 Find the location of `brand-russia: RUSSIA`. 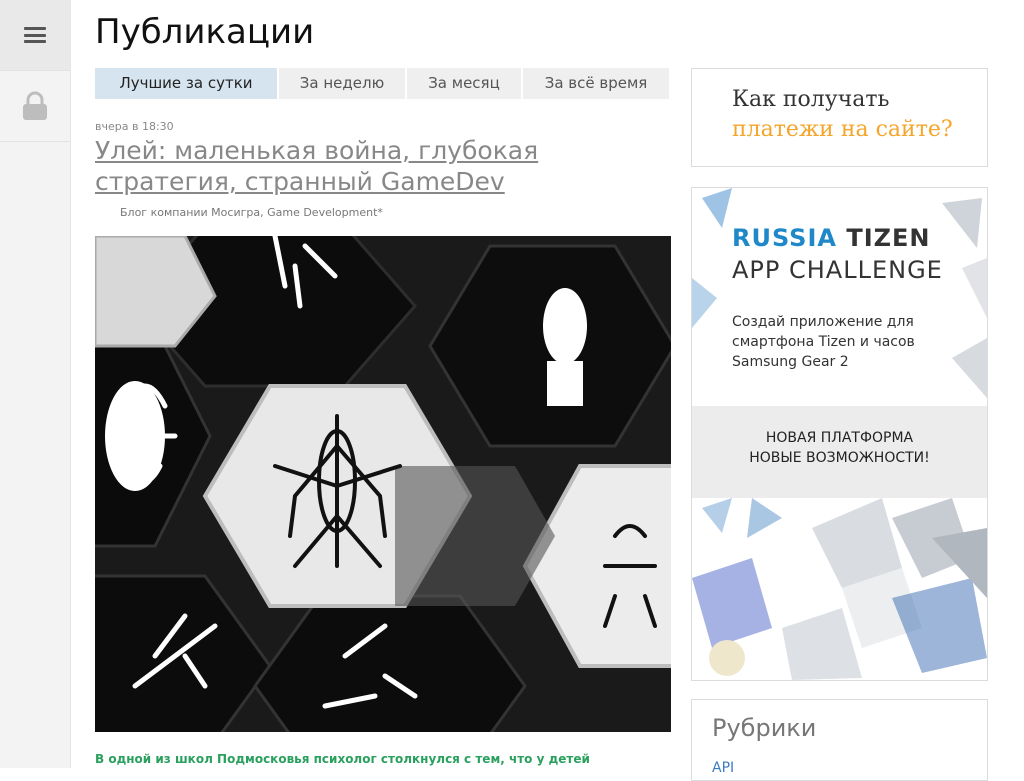

brand-russia: RUSSIA is located at coordinates (784, 238).